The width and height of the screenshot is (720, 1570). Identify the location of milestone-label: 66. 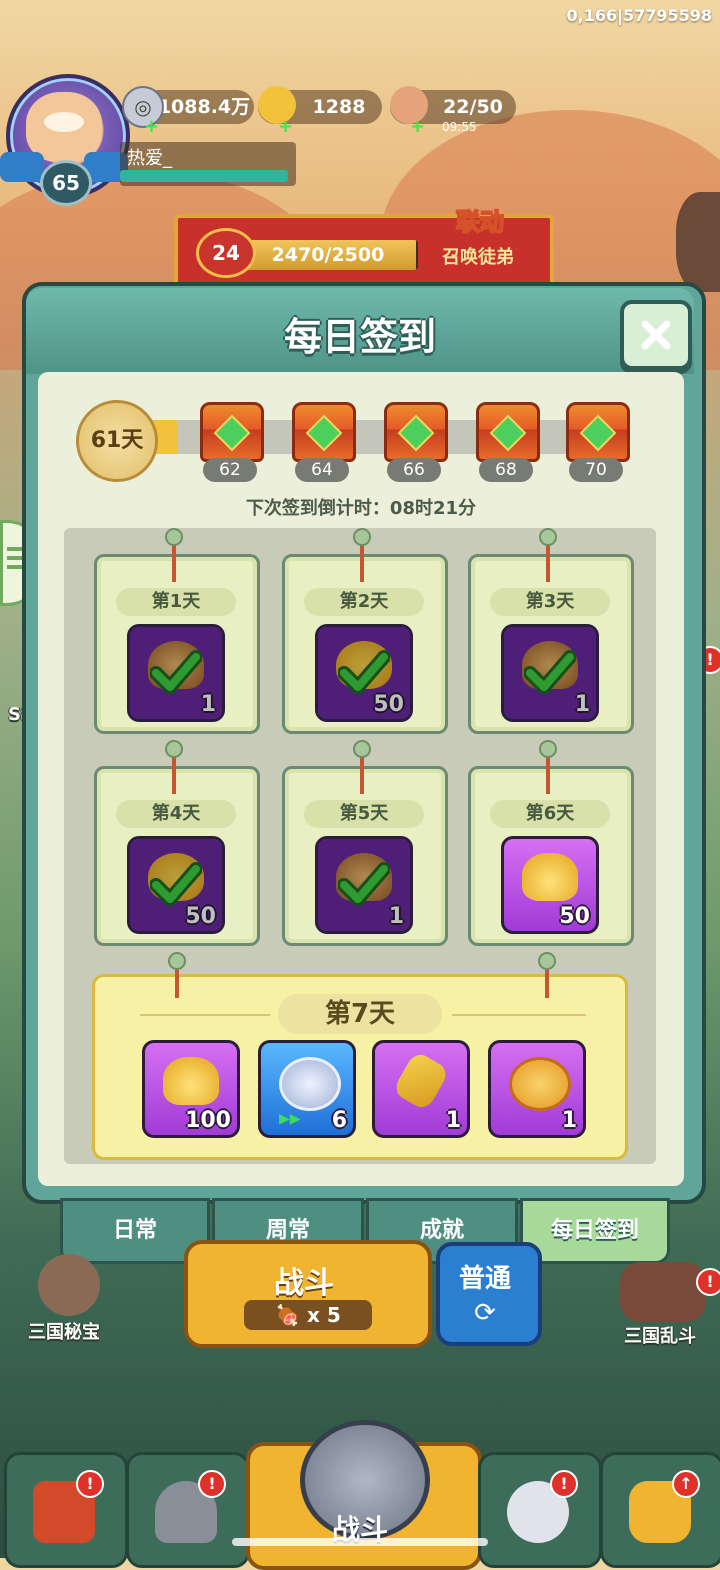
(414, 470).